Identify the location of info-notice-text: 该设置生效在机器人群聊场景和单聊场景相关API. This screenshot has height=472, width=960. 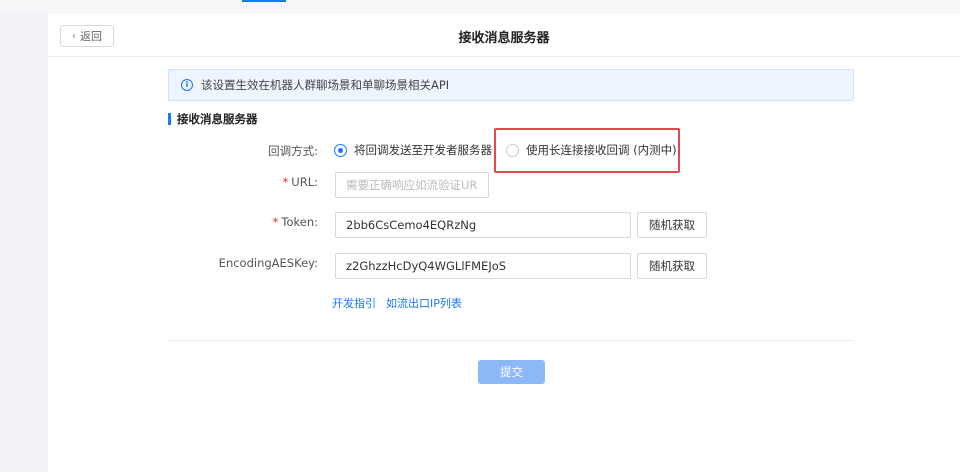
(325, 85).